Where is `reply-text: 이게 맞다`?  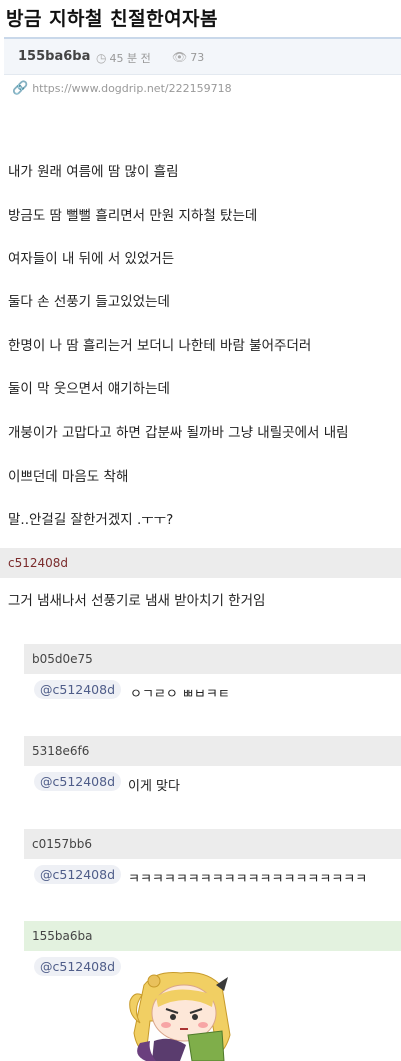 reply-text: 이게 맞다 is located at coordinates (154, 786).